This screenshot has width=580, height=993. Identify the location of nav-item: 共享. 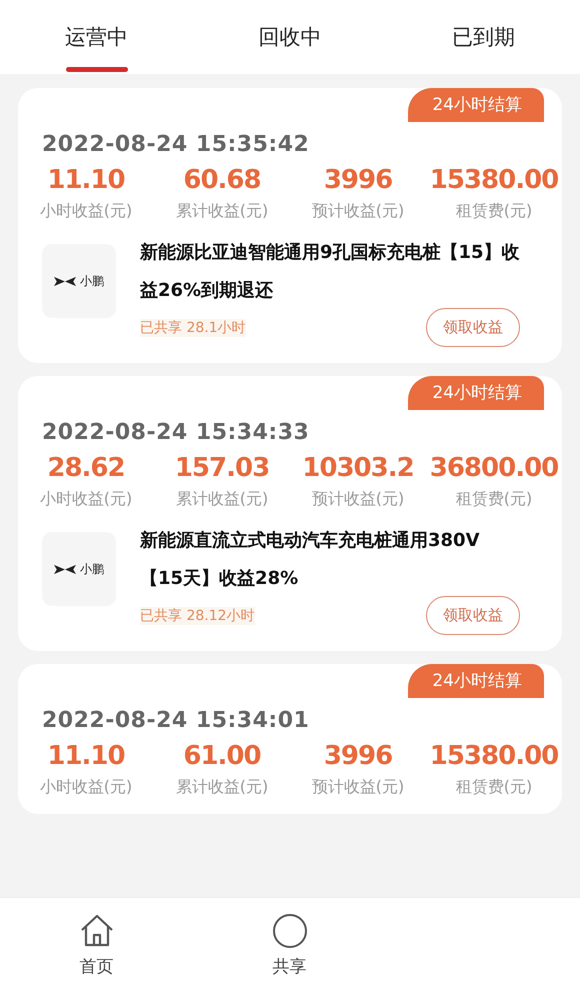
(289, 945).